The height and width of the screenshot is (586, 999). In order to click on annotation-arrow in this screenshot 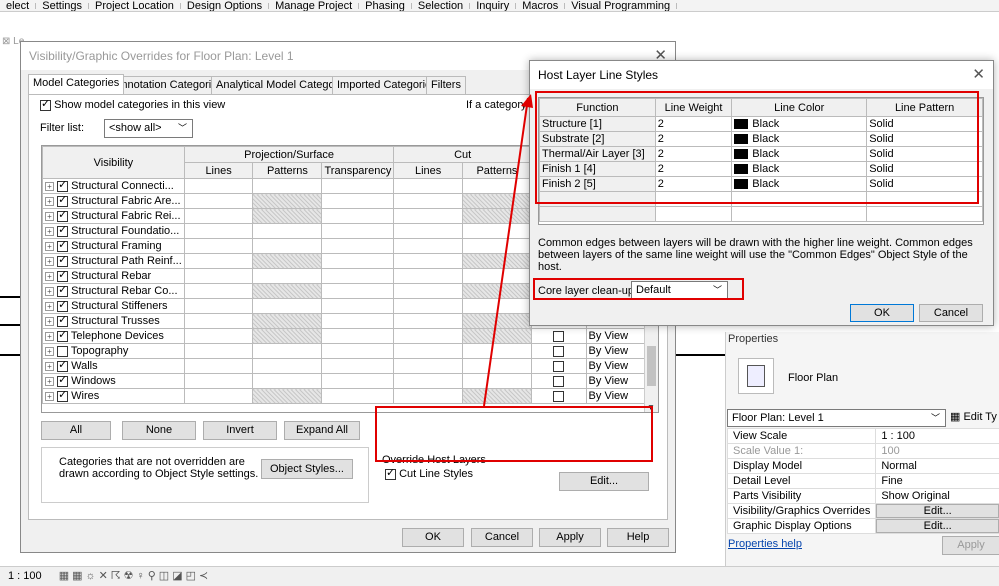, I will do `click(508, 250)`.